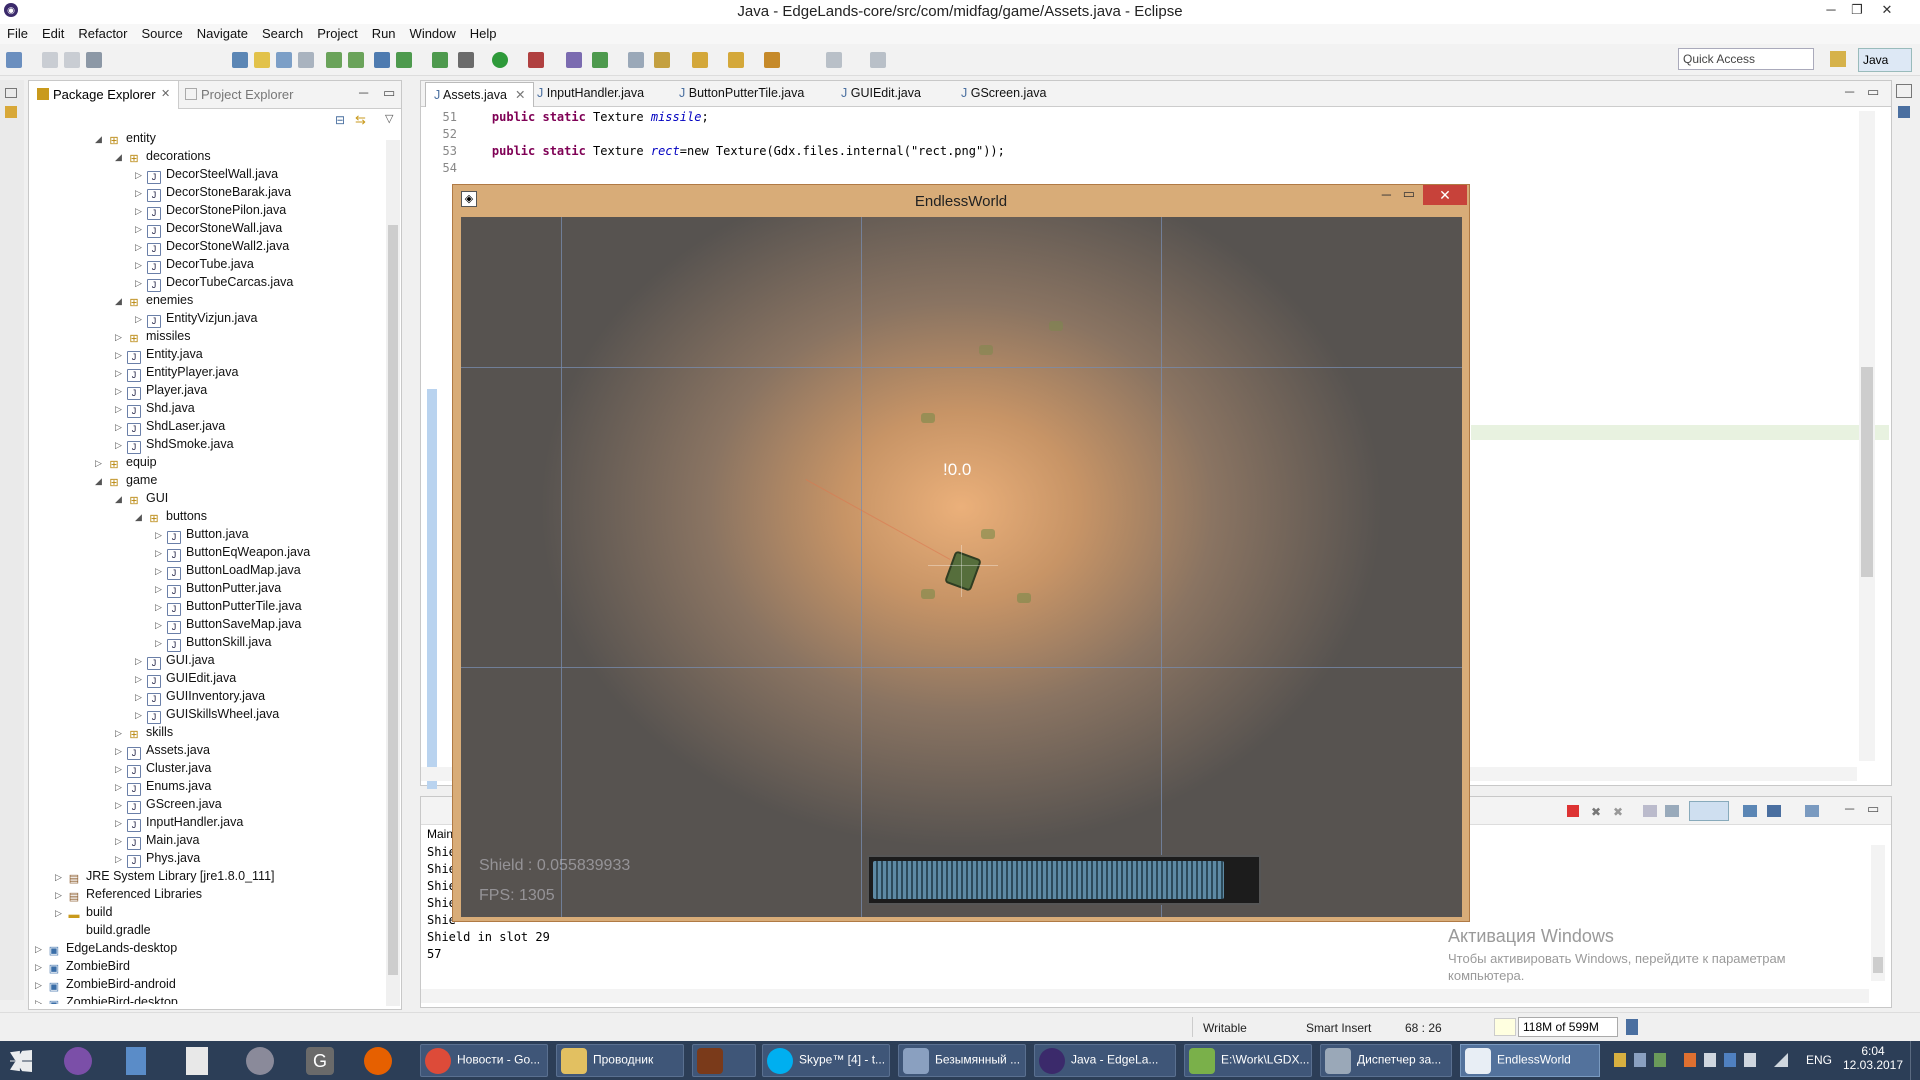 Image resolution: width=1920 pixels, height=1080 pixels. Describe the element at coordinates (103, 930) in the screenshot. I see `tree-item: build.gradle` at that location.